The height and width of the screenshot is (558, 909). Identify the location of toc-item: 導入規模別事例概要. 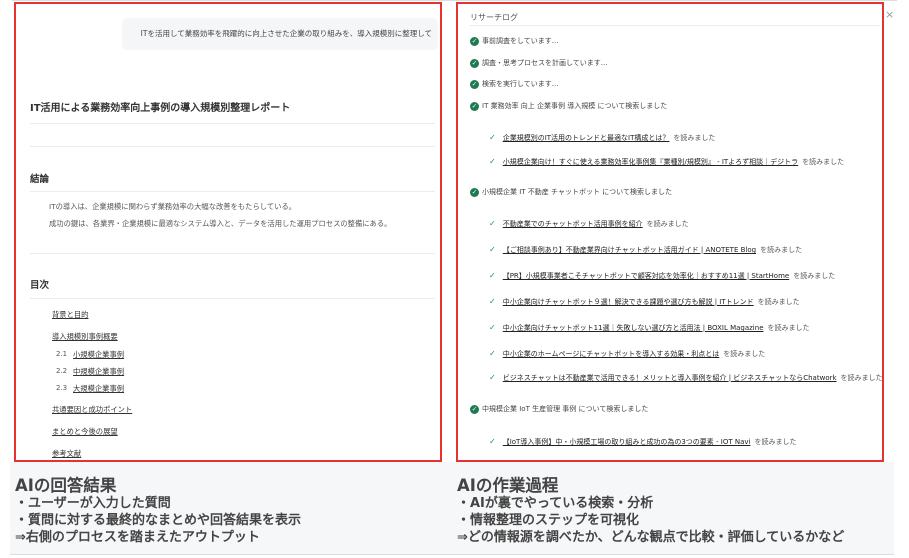
(85, 337).